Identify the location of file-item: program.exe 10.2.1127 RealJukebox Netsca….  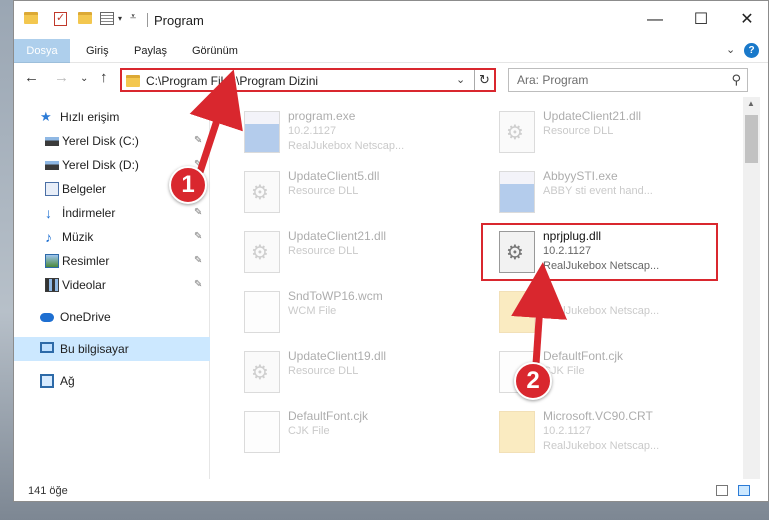
(343, 133).